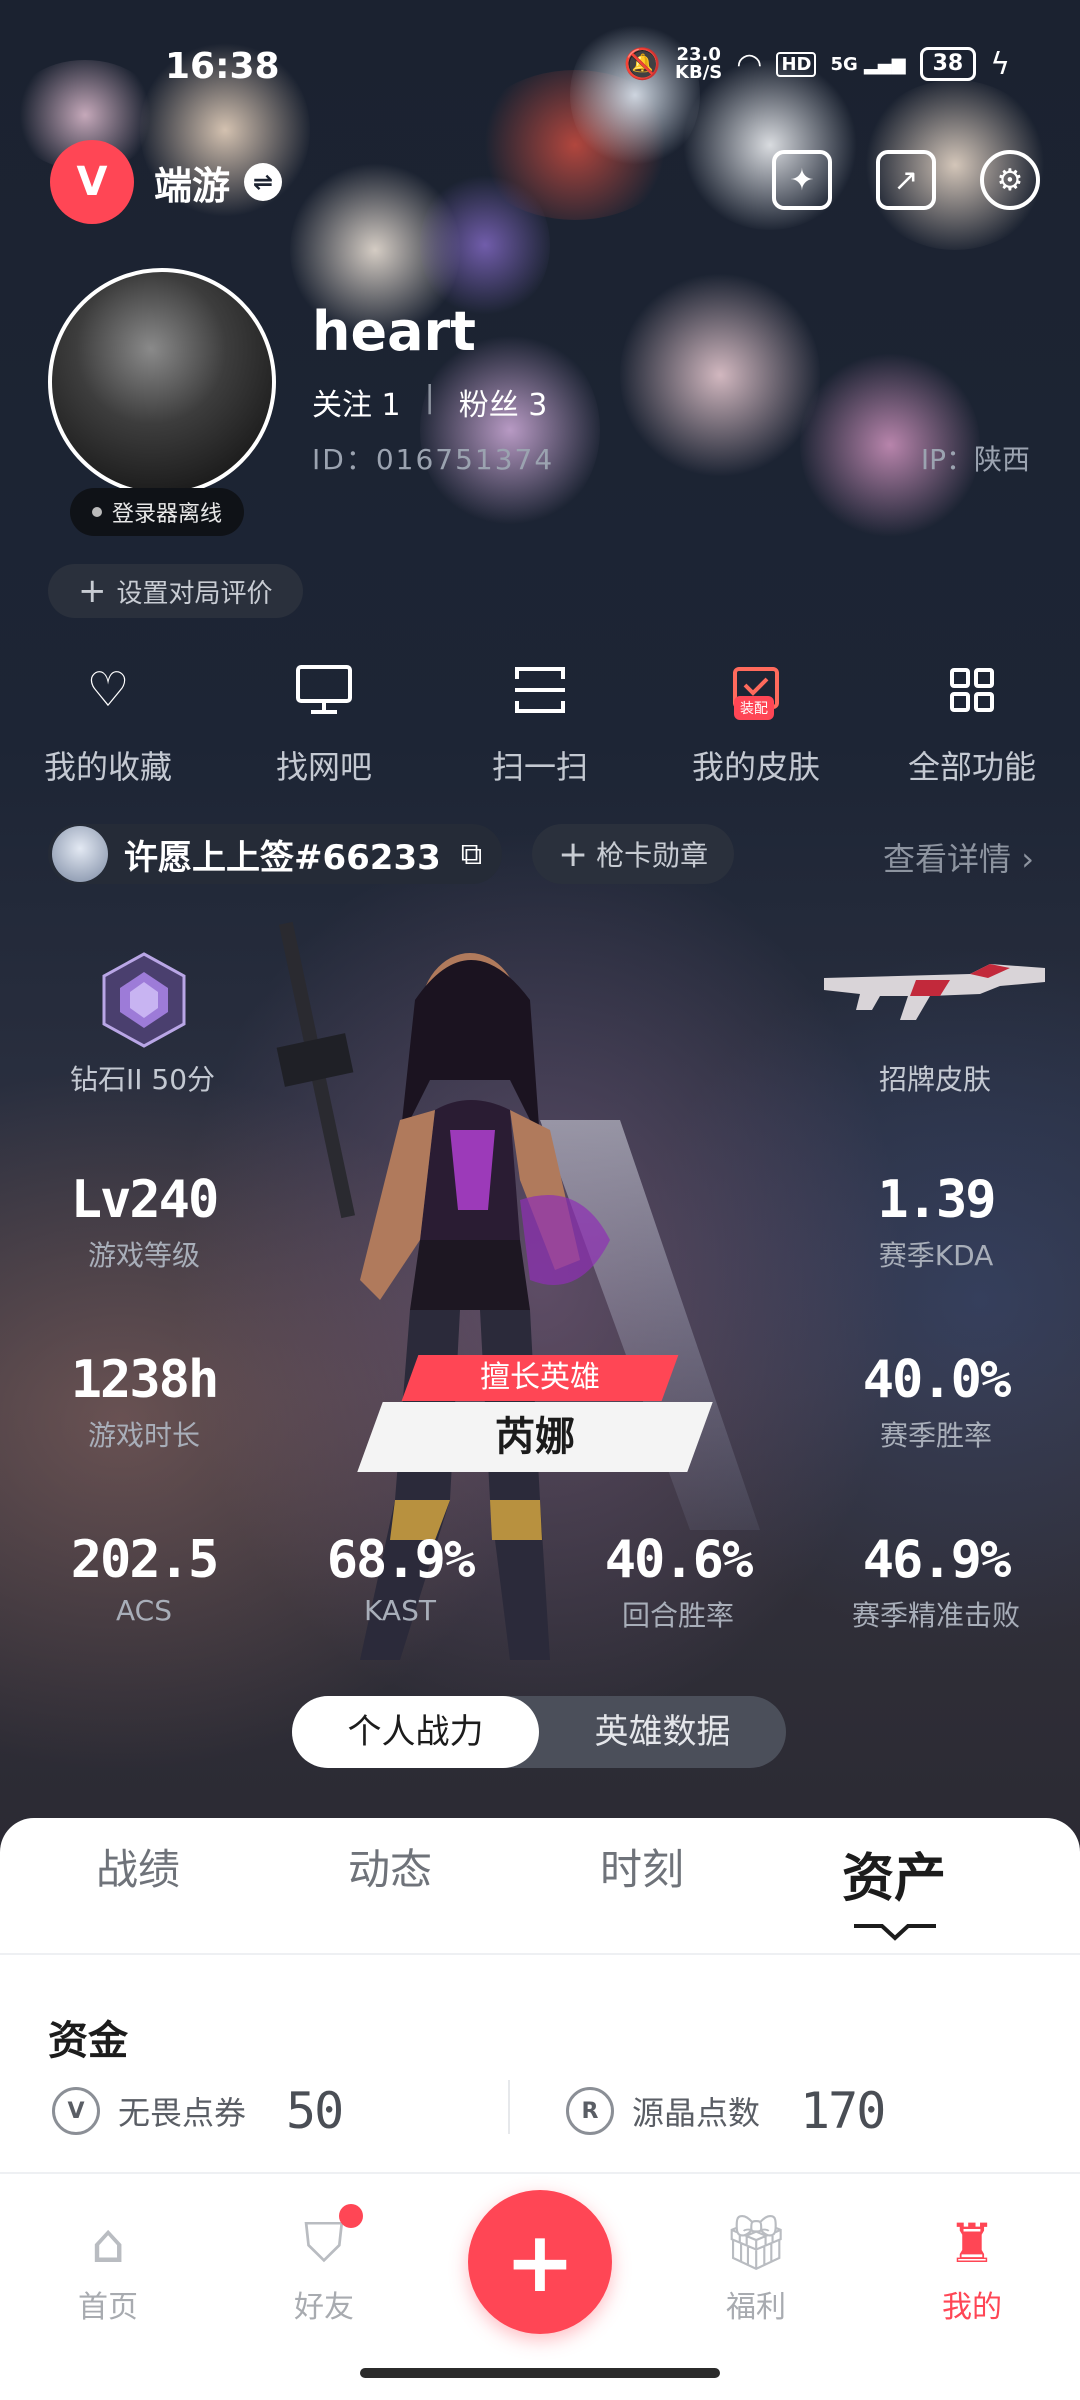  I want to click on stat-value: 202.5, so click(145, 1560).